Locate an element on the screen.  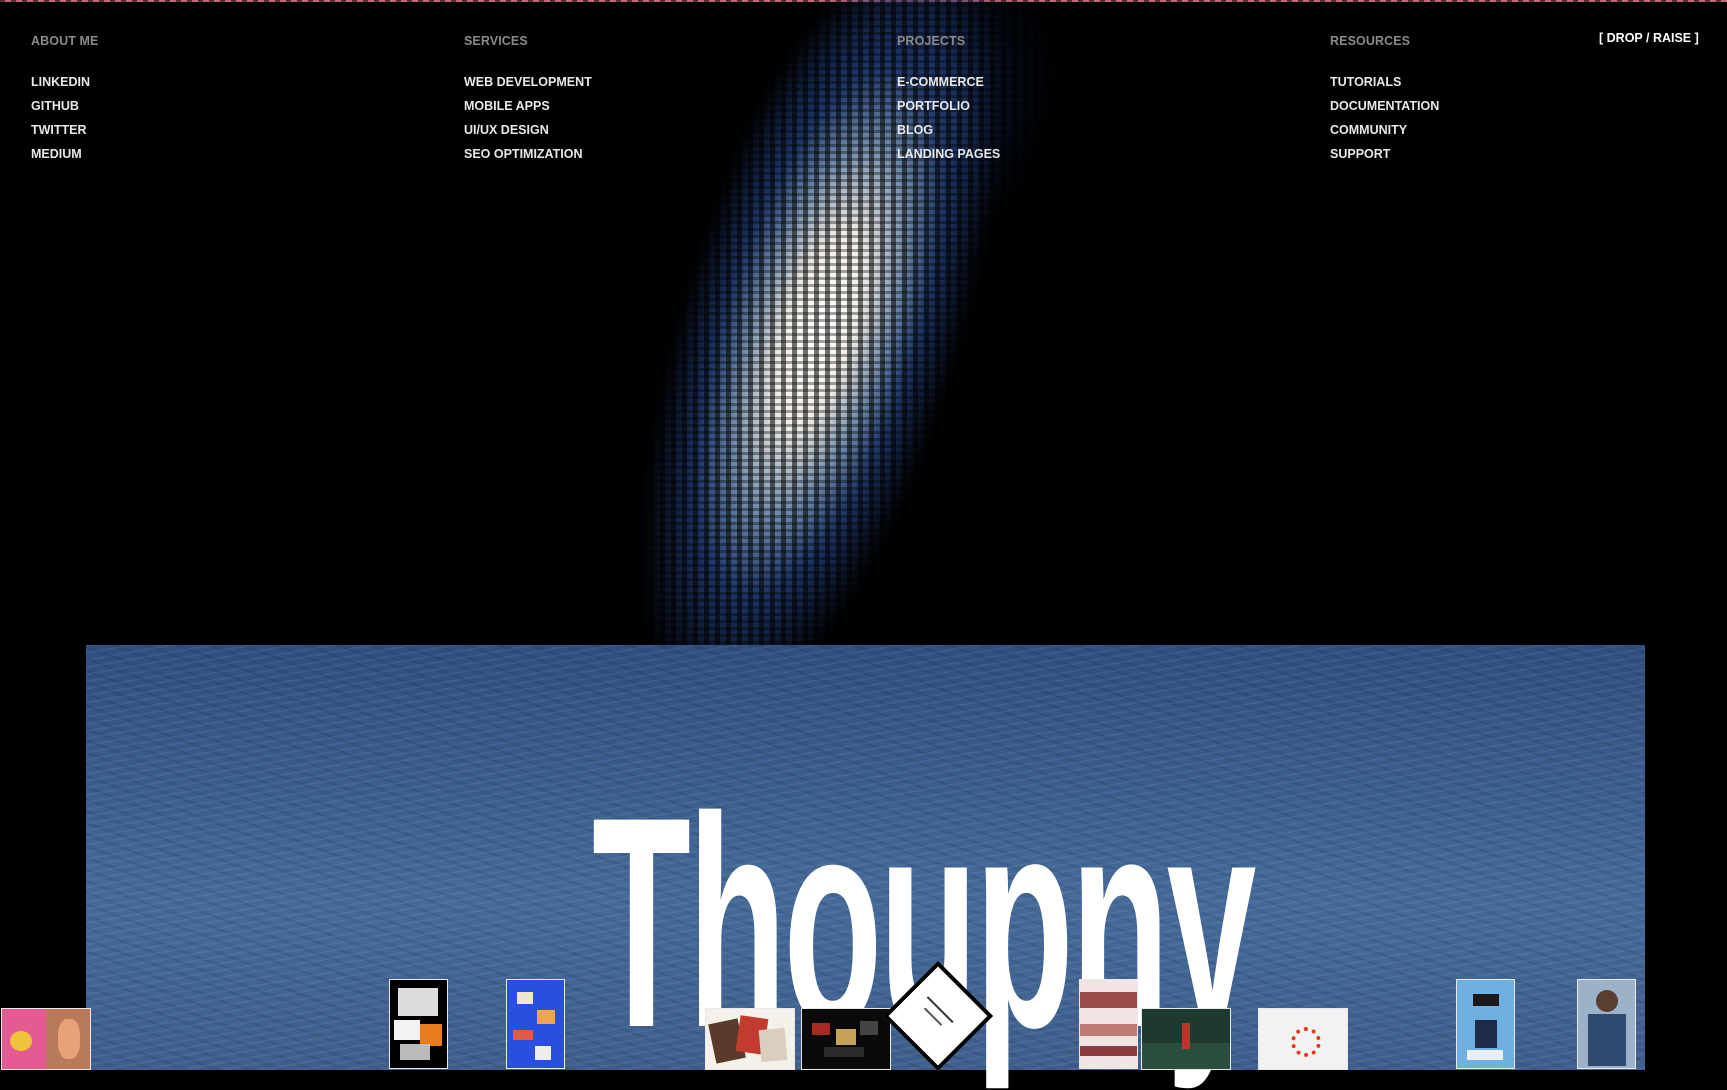
drop-raise-toggle: [ DROP / RAISE ] is located at coordinates (1649, 38).